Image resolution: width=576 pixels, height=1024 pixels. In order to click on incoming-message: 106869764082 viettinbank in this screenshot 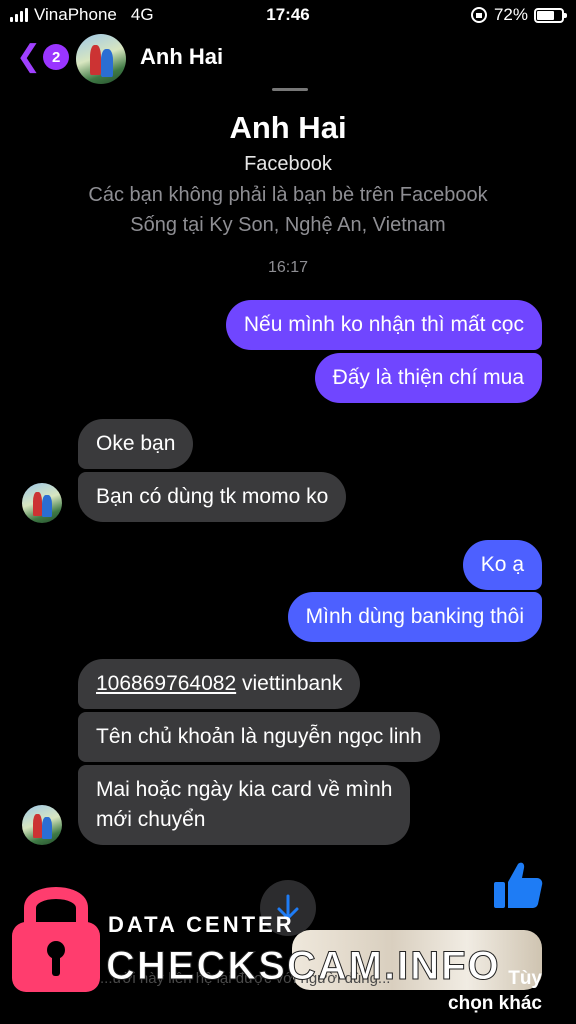, I will do `click(219, 684)`.